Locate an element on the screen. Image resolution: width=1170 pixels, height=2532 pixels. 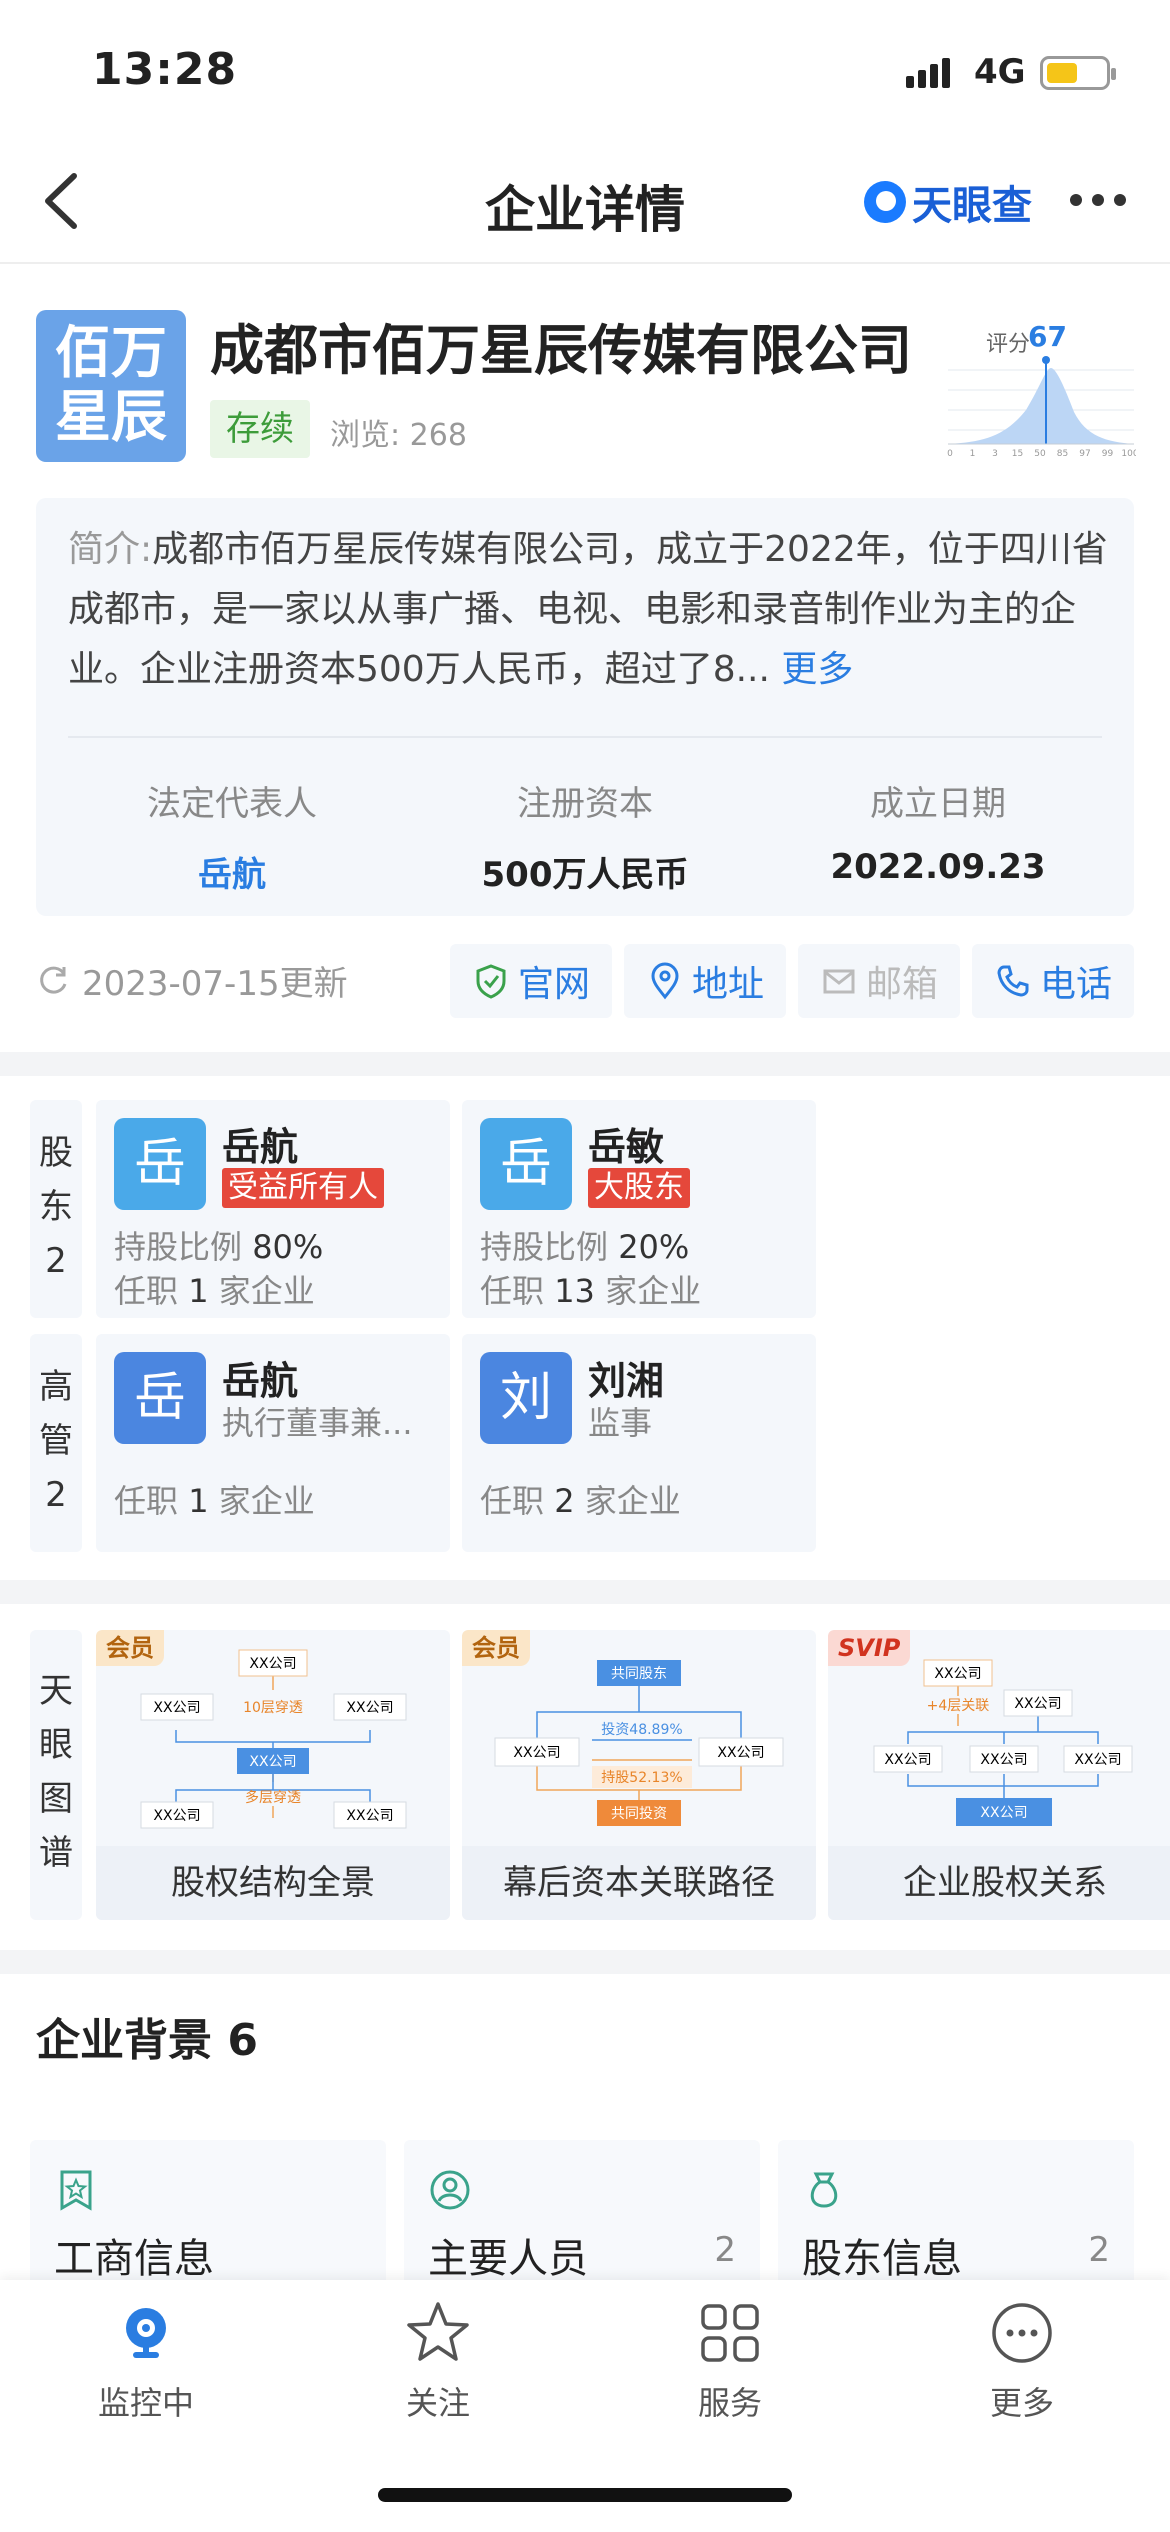
executive-name: 刘湘 is located at coordinates (626, 1381).